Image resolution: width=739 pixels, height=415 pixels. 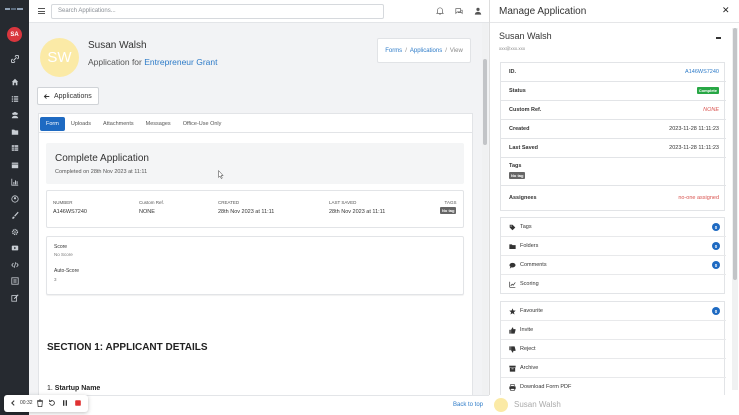 What do you see at coordinates (14, 98) in the screenshot?
I see `list-icon` at bounding box center [14, 98].